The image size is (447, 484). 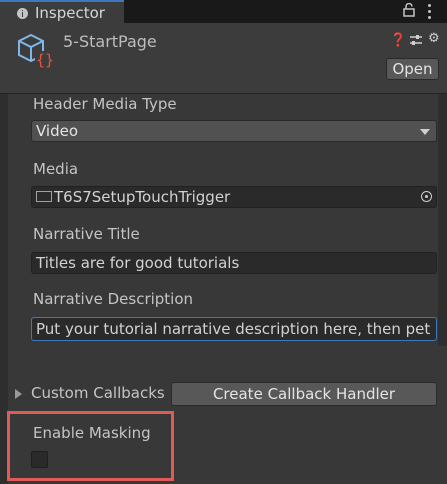 What do you see at coordinates (234, 131) in the screenshot?
I see `header-media-type-dropdown: Video` at bounding box center [234, 131].